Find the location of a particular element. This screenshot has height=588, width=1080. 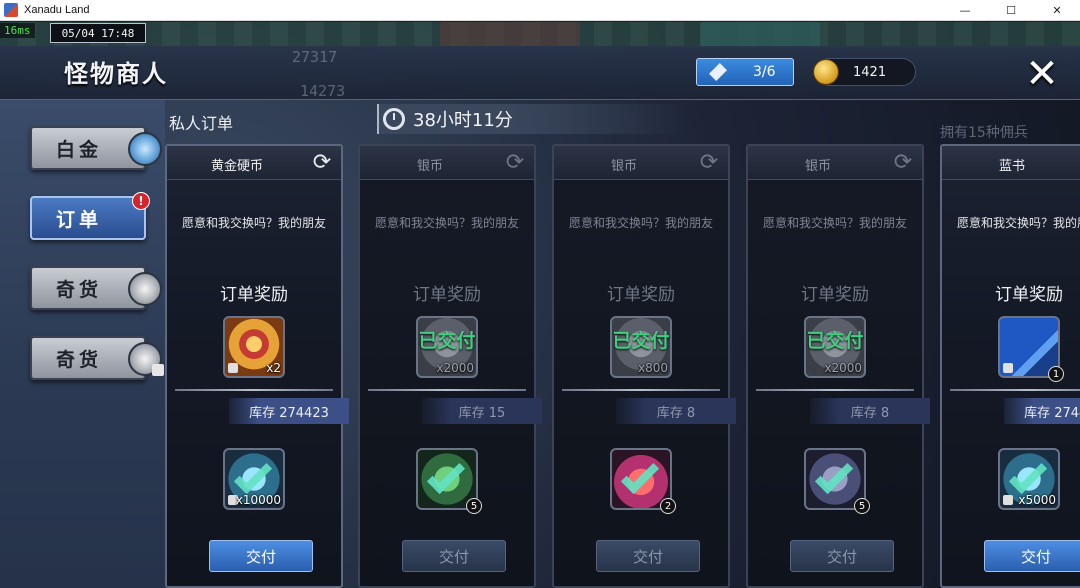

background-text: 拥有15种佣兵 is located at coordinates (984, 133).